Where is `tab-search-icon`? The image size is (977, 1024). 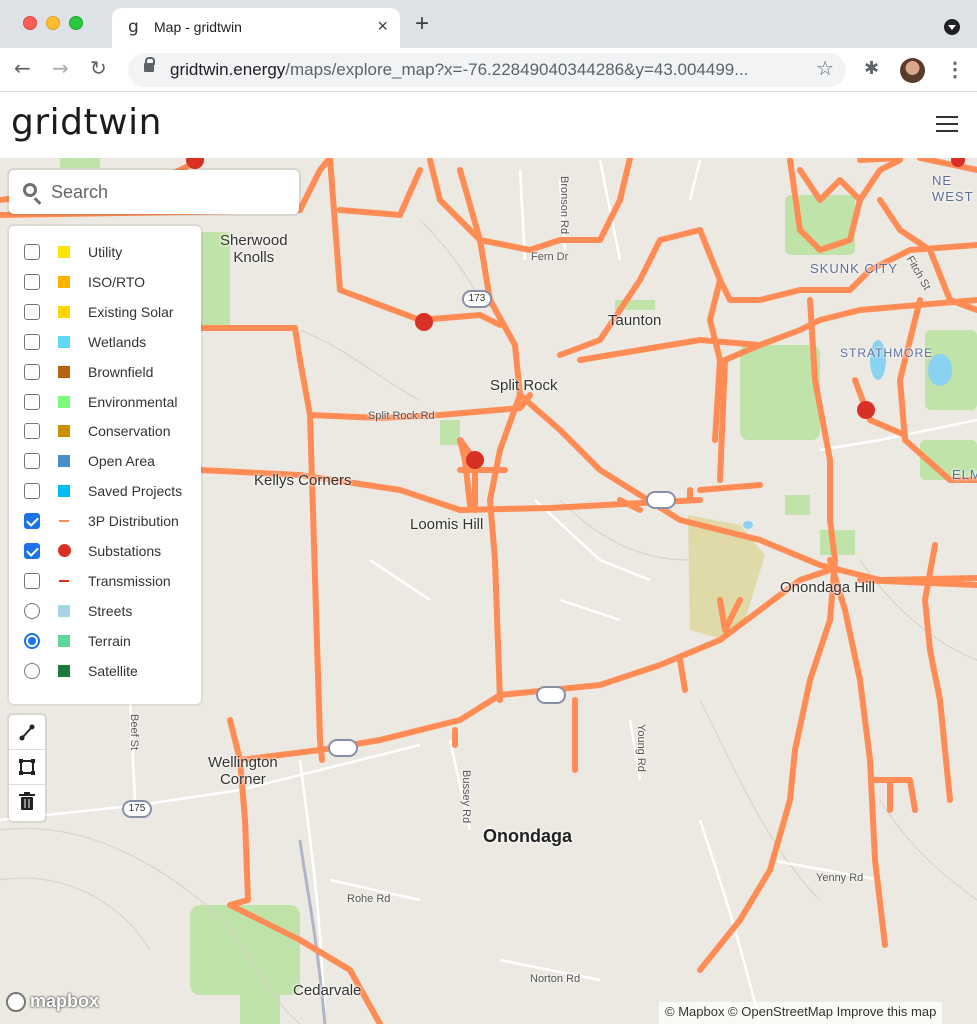 tab-search-icon is located at coordinates (952, 27).